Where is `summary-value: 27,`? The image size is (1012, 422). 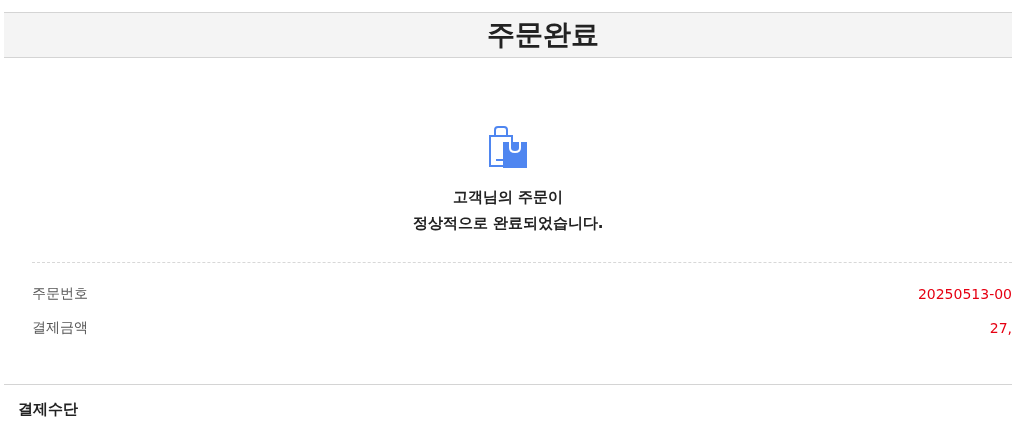 summary-value: 27, is located at coordinates (1000, 328).